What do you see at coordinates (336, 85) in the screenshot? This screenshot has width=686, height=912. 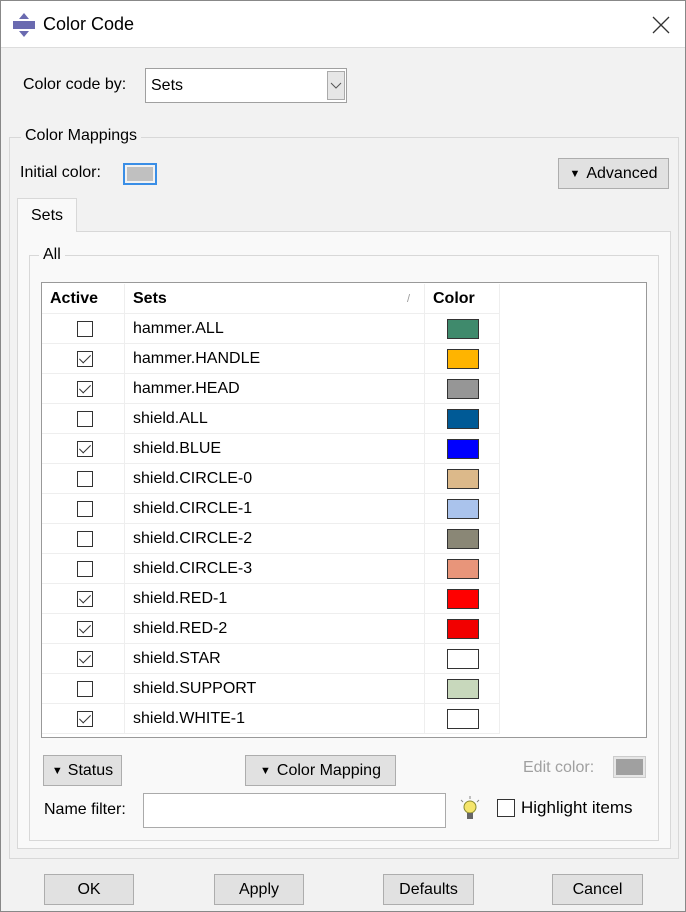 I see `chevron-down-icon` at bounding box center [336, 85].